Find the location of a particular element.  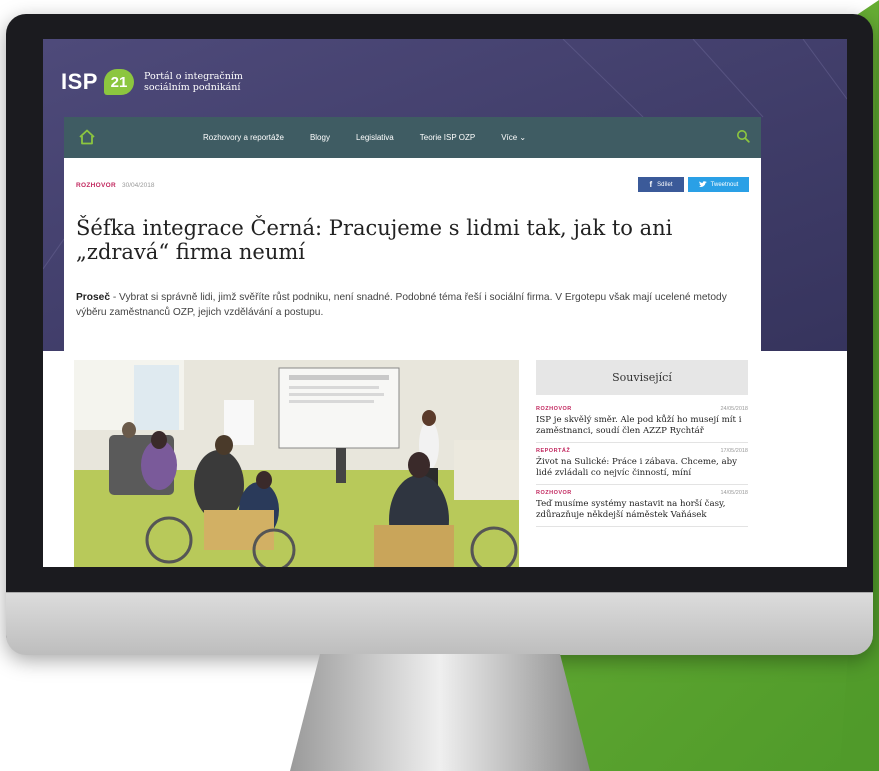

share-twitter-button: Tweetnout is located at coordinates (718, 184).